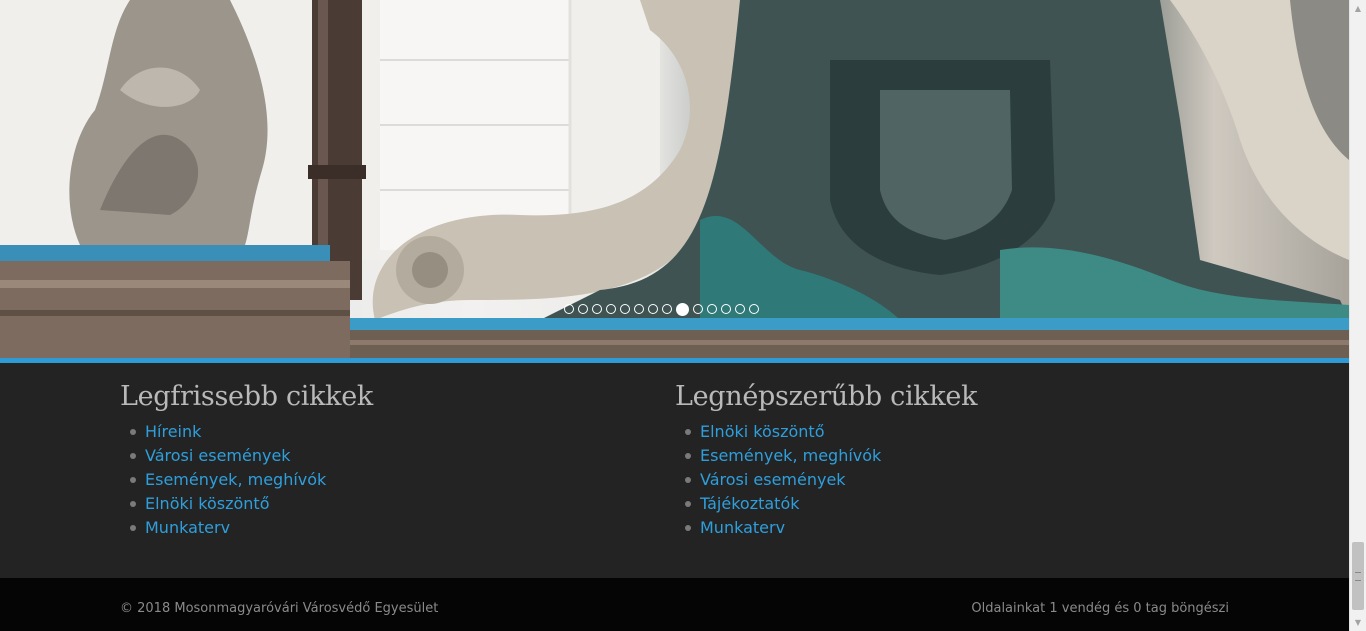 This screenshot has width=1366, height=631. What do you see at coordinates (1358, 622) in the screenshot?
I see `scroll-down-arrow-icon: ▼` at bounding box center [1358, 622].